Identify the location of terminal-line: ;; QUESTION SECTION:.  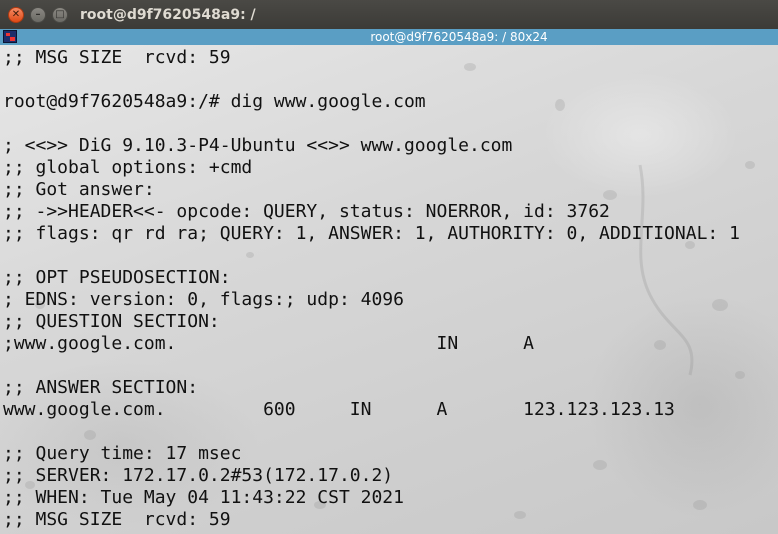
(111, 321).